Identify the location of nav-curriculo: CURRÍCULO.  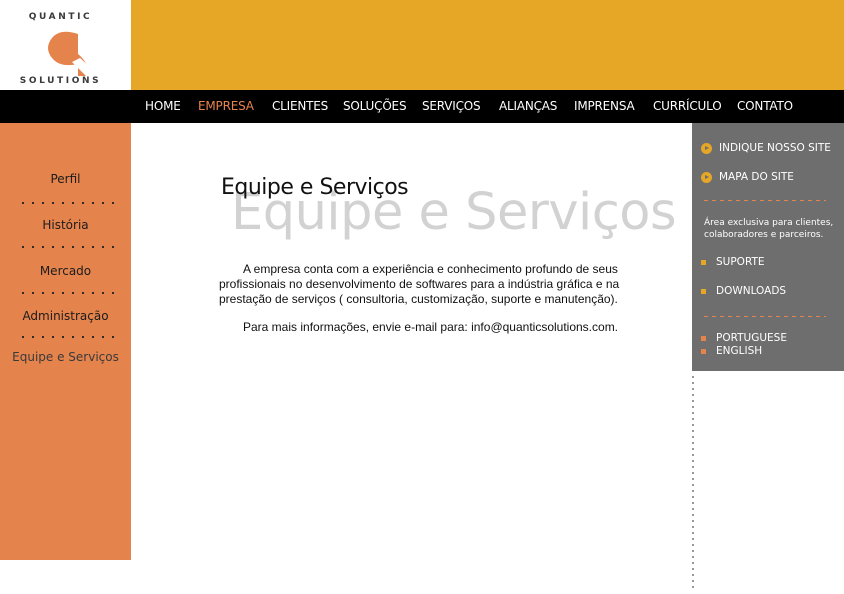
(687, 106).